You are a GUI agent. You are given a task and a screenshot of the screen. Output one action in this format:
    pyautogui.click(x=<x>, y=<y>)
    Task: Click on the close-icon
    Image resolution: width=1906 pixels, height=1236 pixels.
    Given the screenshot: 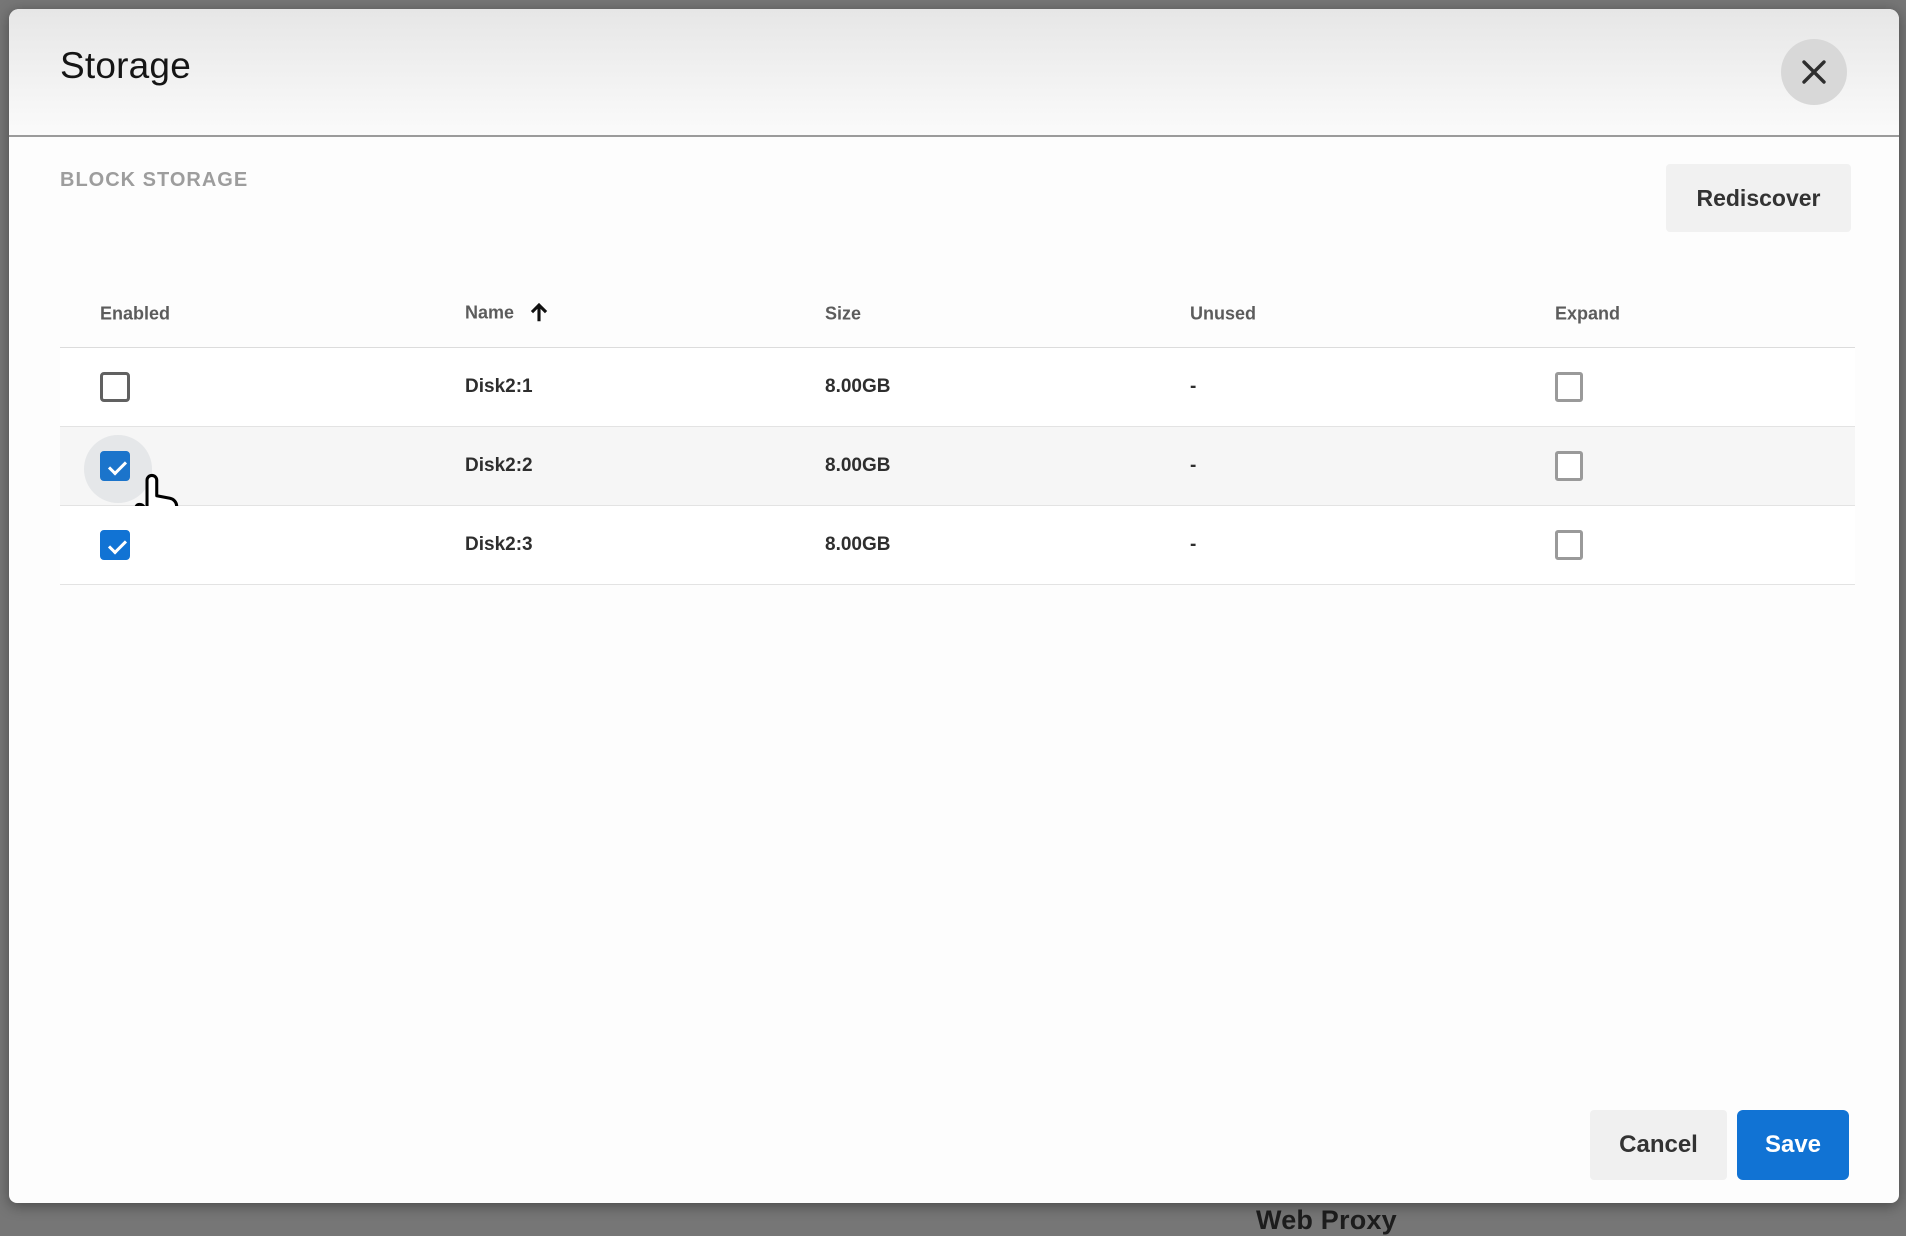 What is the action you would take?
    pyautogui.click(x=1814, y=72)
    